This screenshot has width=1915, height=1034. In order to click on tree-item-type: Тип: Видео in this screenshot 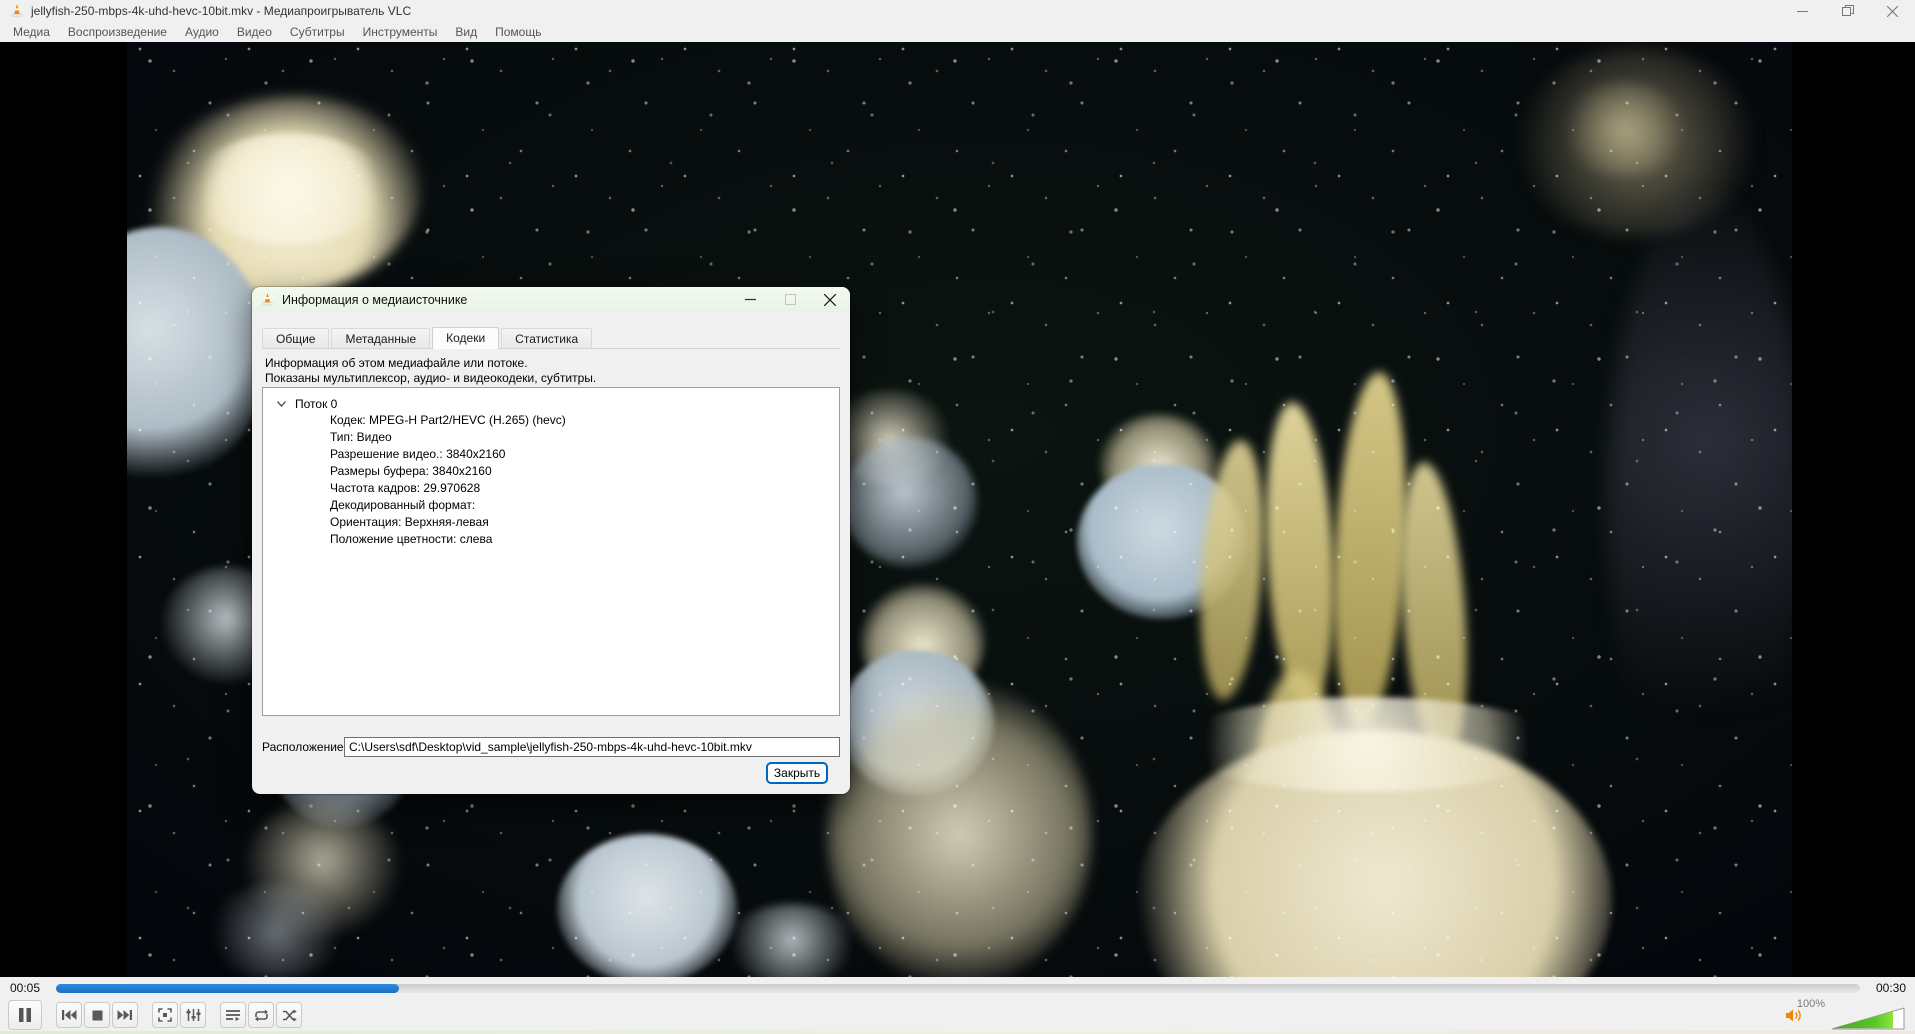, I will do `click(584, 437)`.